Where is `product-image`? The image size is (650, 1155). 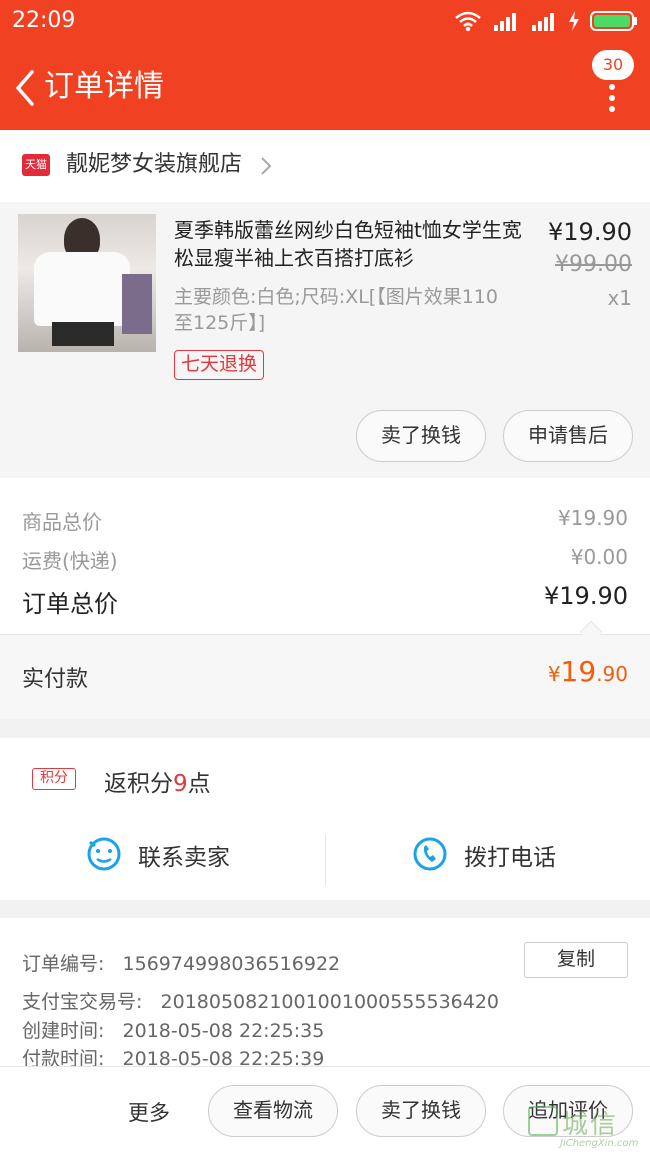 product-image is located at coordinates (87, 283).